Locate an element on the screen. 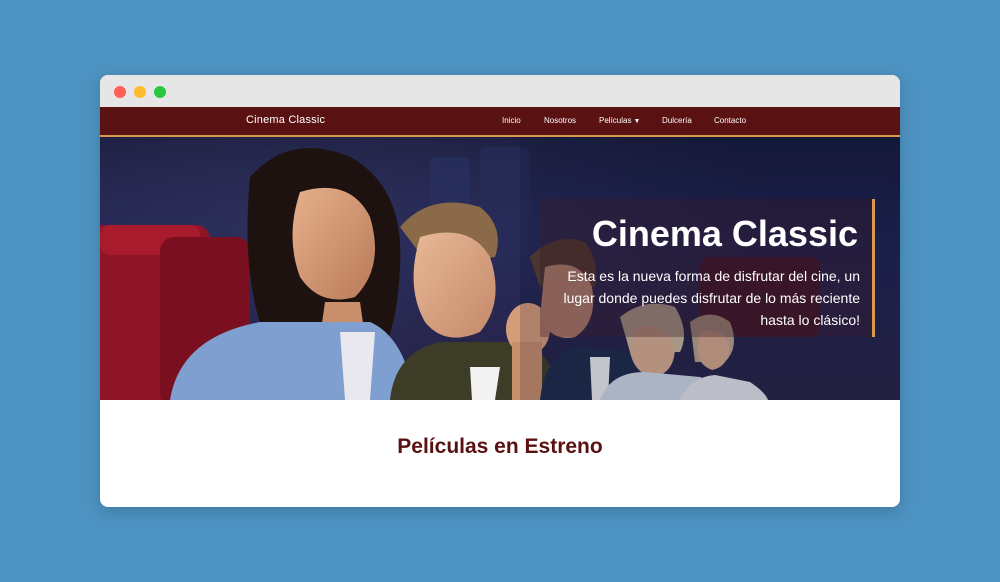 The width and height of the screenshot is (1000, 582). site-brand: Cinema Classic is located at coordinates (285, 120).